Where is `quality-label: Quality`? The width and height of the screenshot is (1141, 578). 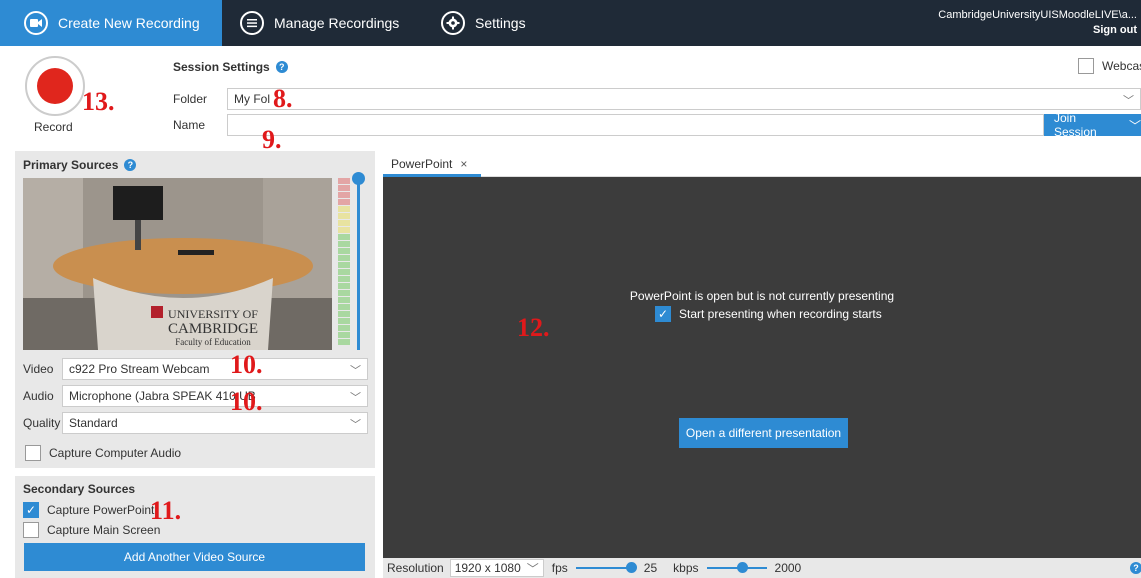
quality-label: Quality is located at coordinates (42, 423).